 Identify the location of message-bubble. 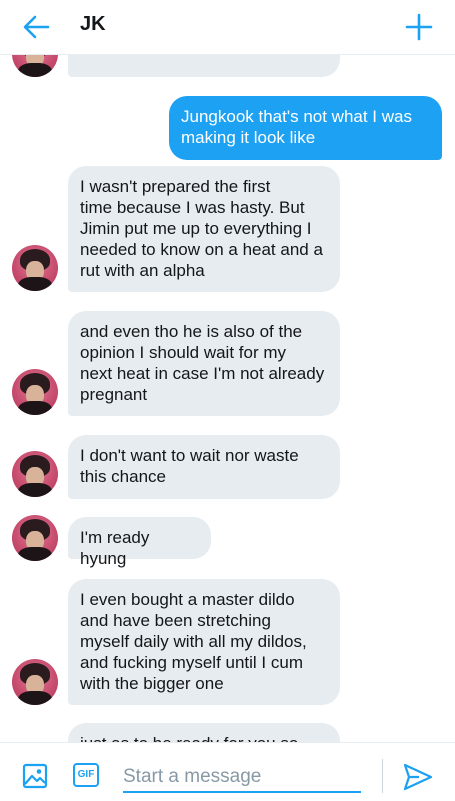
(204, 66).